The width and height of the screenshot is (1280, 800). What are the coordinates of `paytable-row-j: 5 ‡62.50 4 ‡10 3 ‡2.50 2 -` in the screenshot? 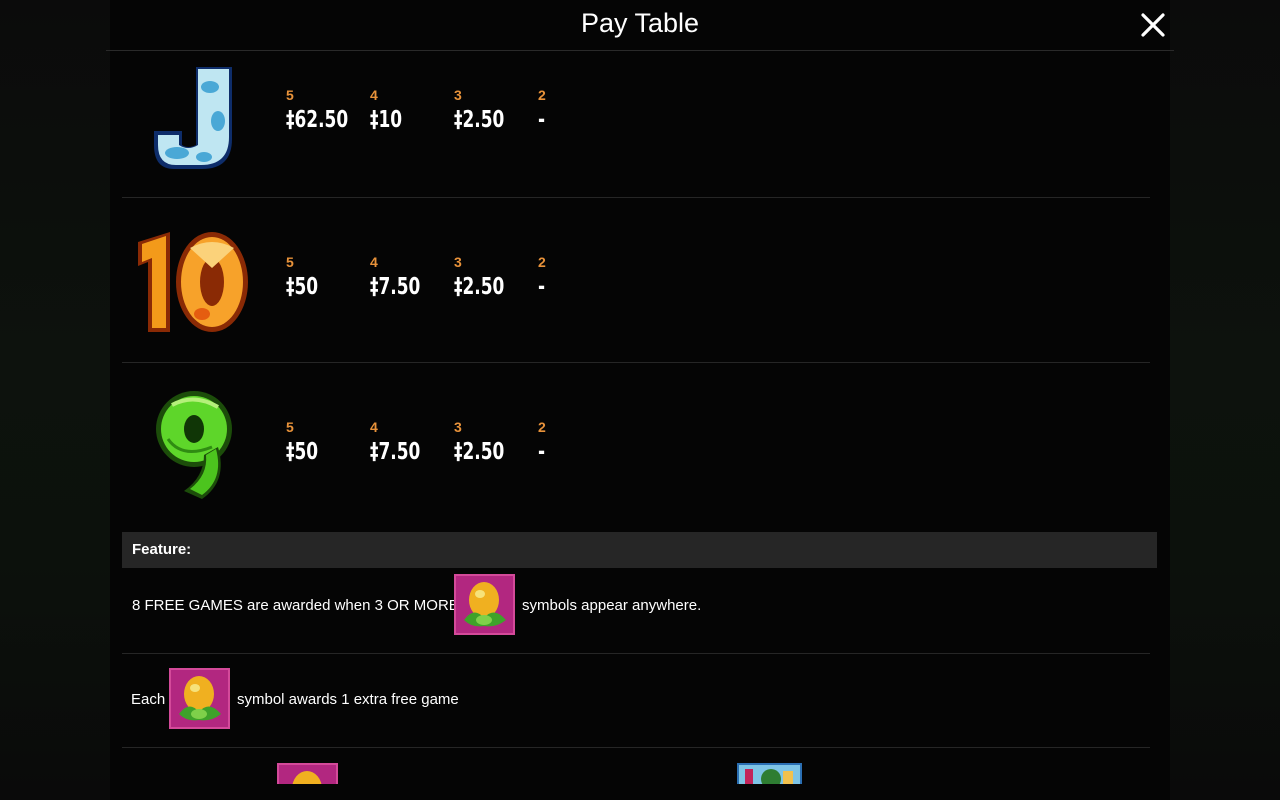 It's located at (636, 124).